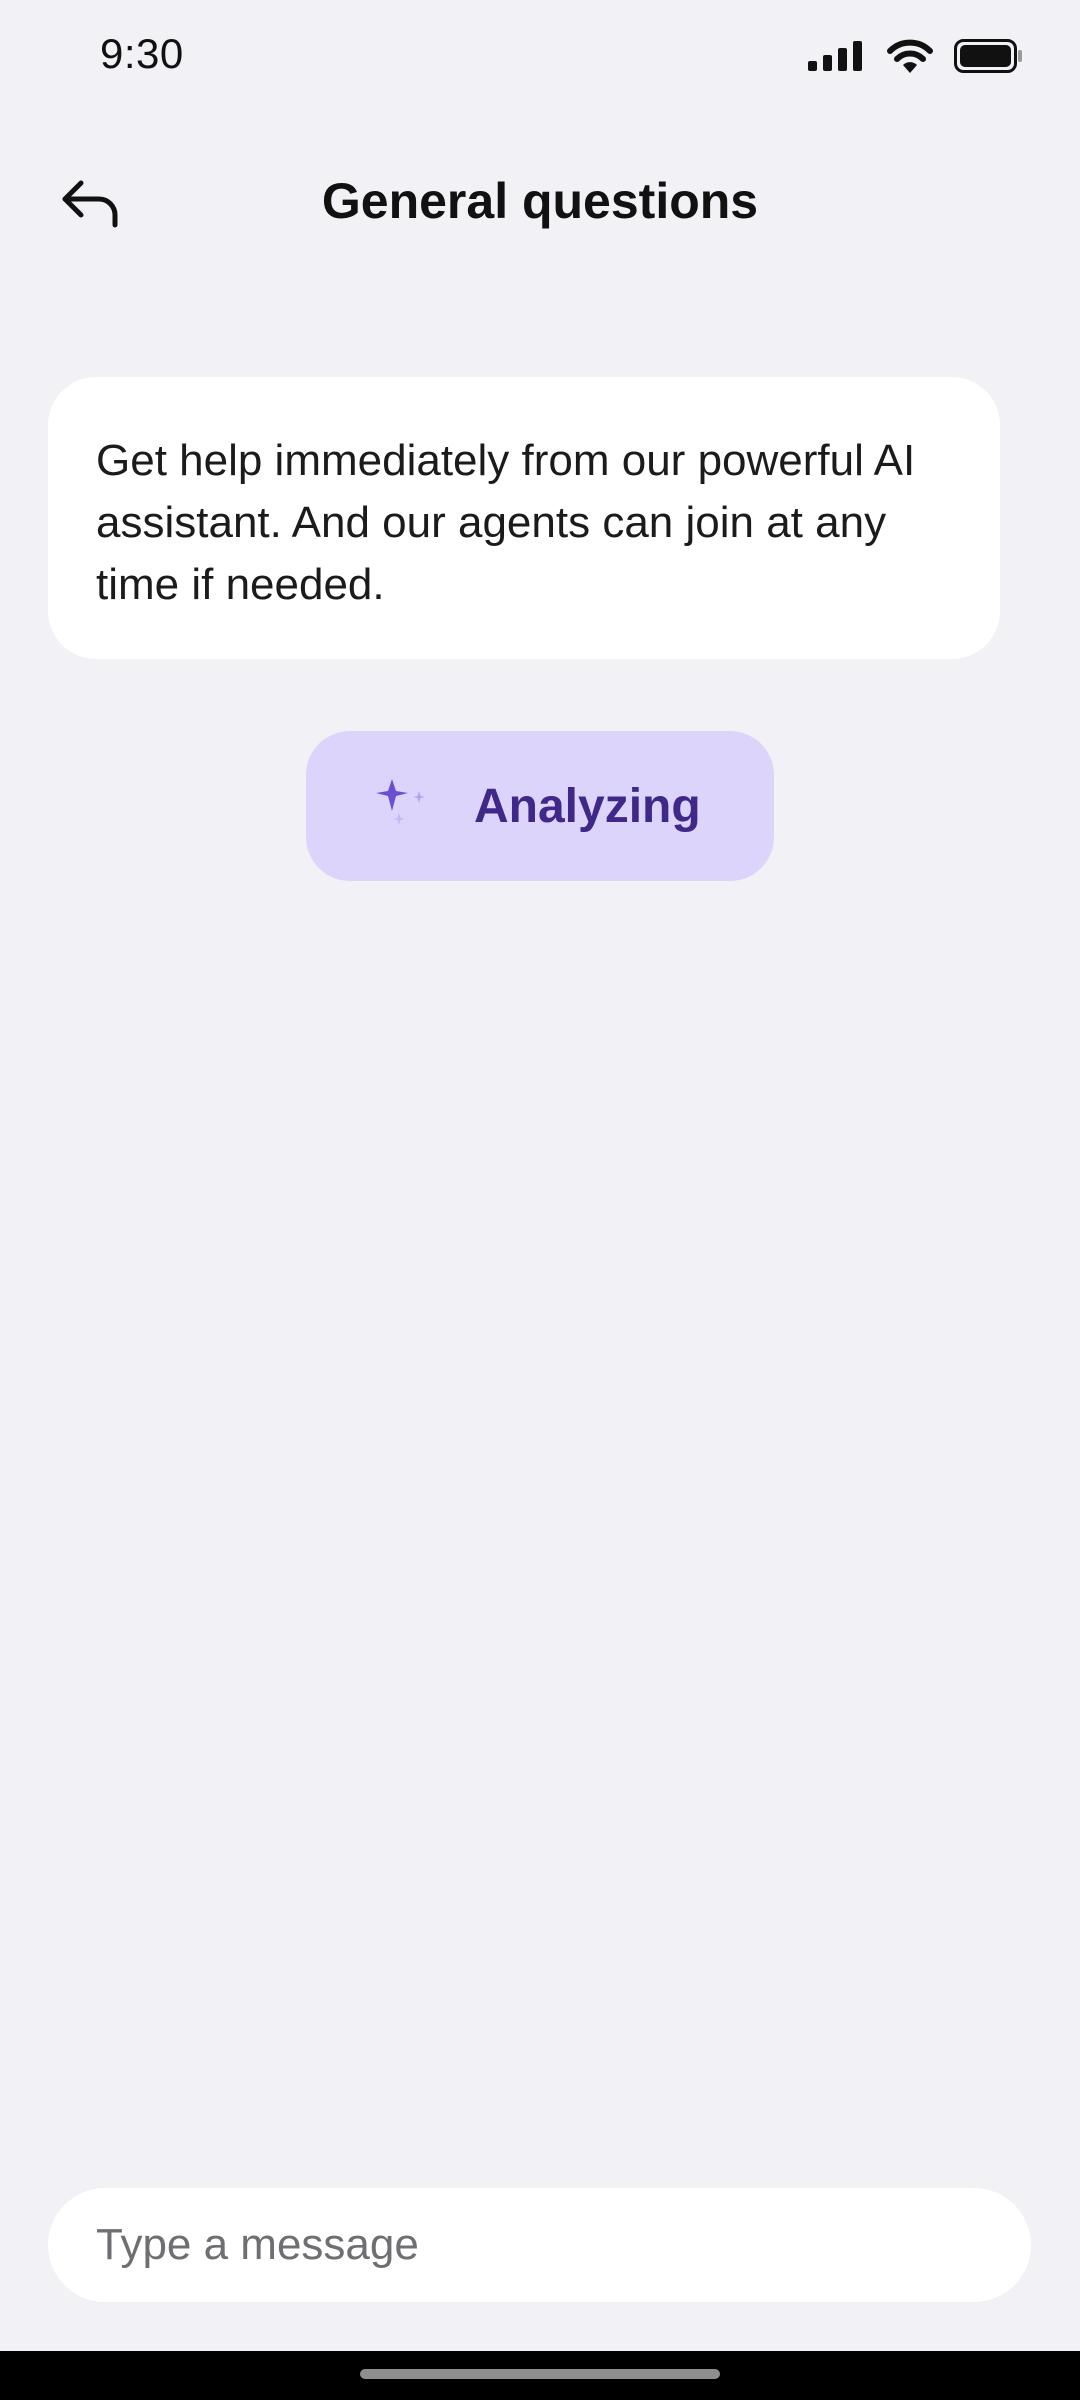  What do you see at coordinates (142, 53) in the screenshot?
I see `status-time: 9:30` at bounding box center [142, 53].